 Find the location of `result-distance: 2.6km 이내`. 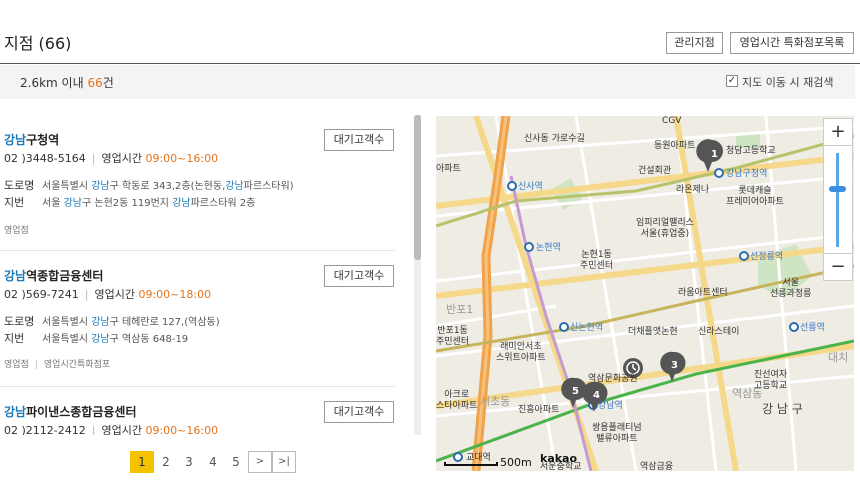

result-distance: 2.6km 이내 is located at coordinates (54, 83).